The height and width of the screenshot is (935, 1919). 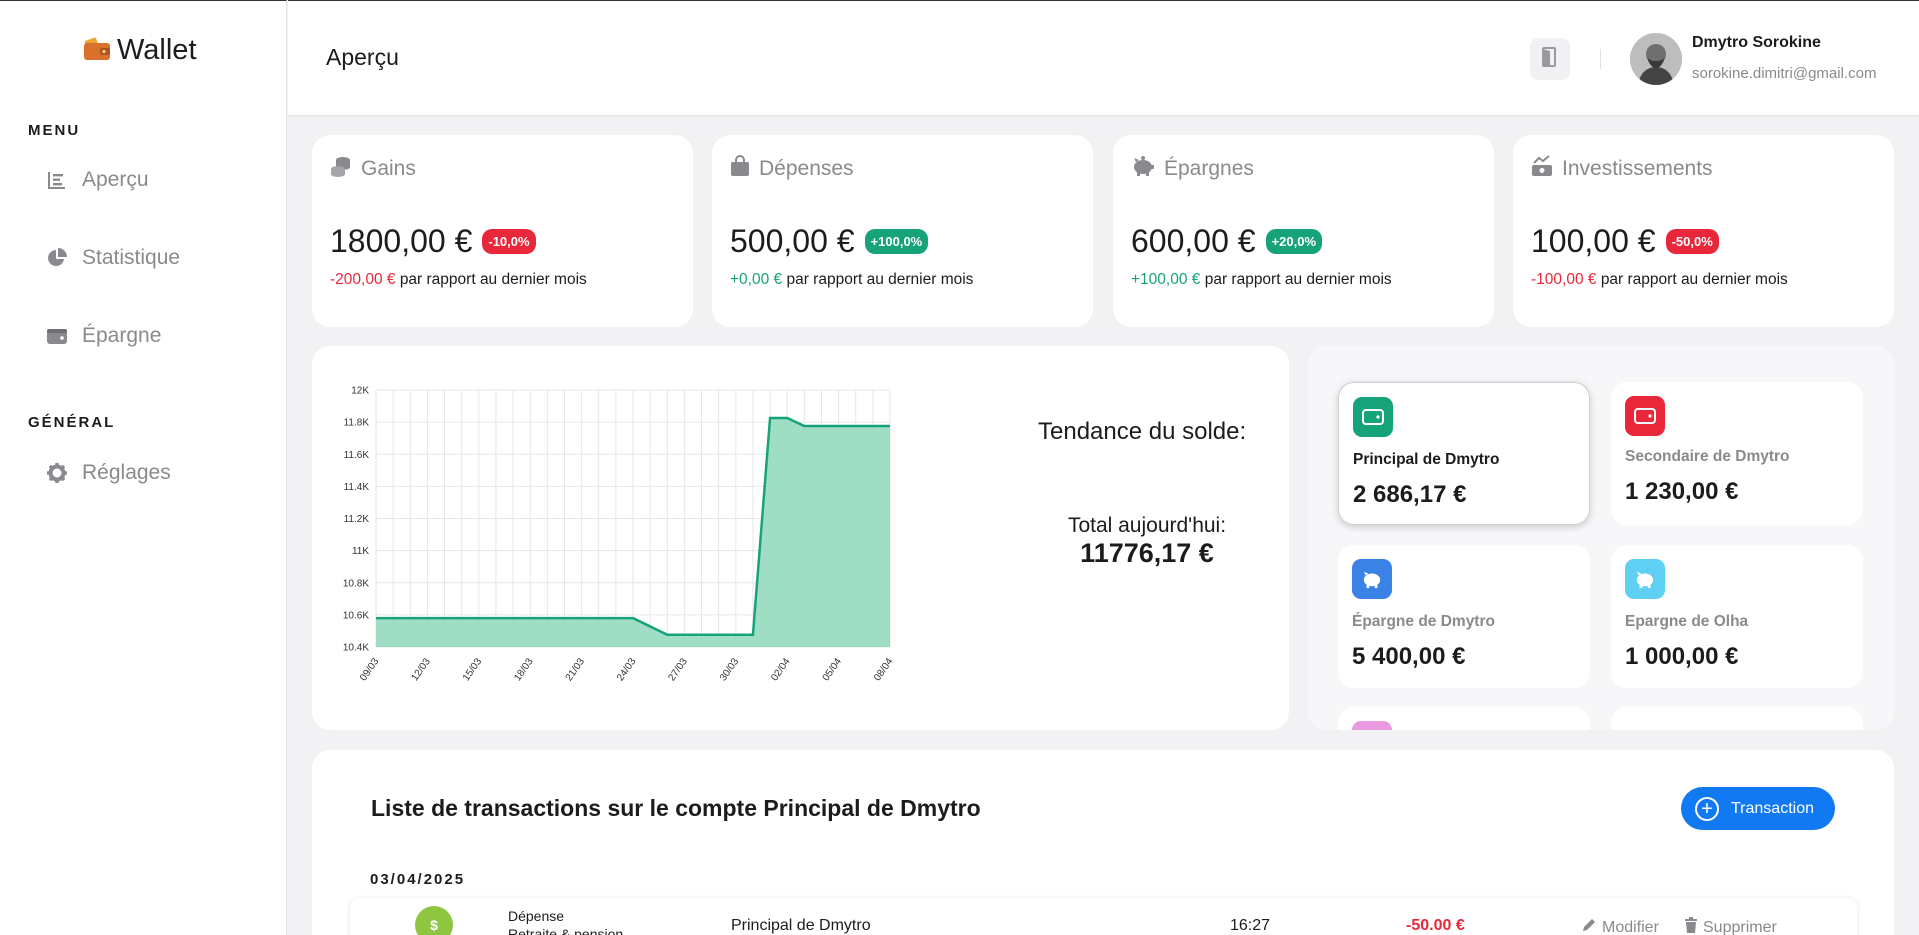 I want to click on stat-label: Épargnes, so click(x=1209, y=168).